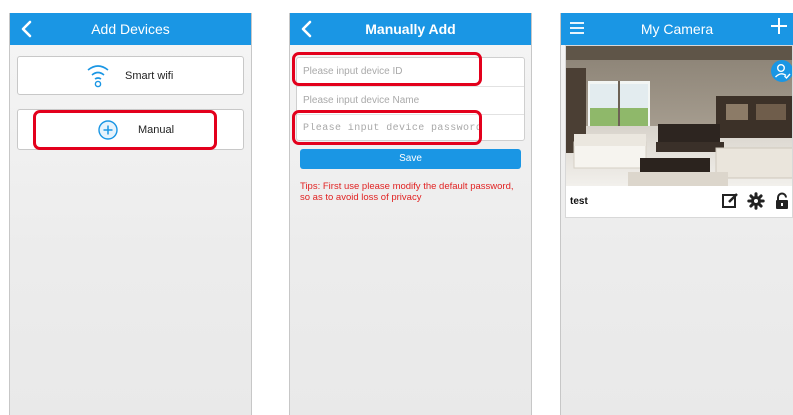  Describe the element at coordinates (156, 130) in the screenshot. I see `manual-label: Manual` at that location.